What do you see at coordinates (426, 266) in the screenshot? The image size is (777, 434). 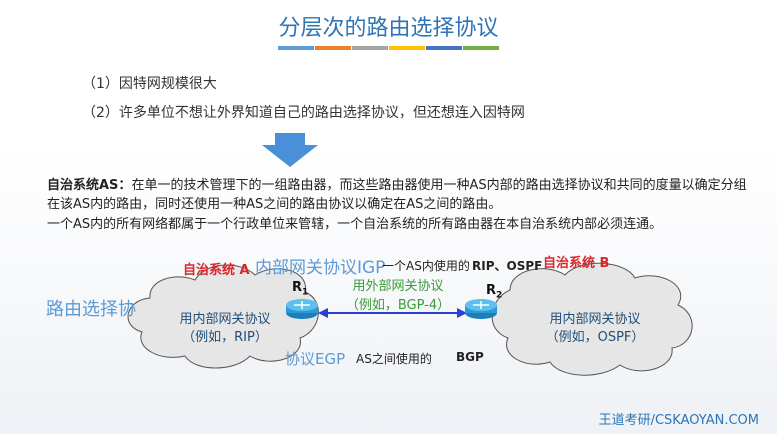 I see `igp-desc: 一个AS内使用的` at bounding box center [426, 266].